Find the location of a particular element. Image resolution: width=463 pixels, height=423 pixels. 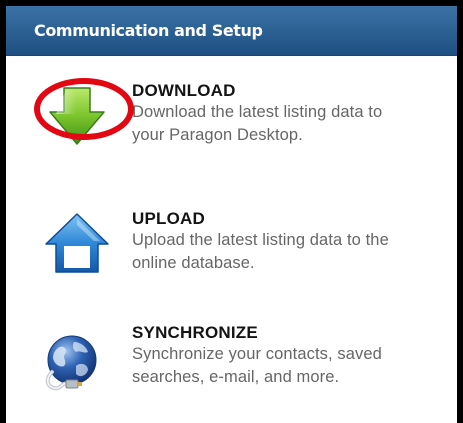

upload-house-icon is located at coordinates (77, 245).